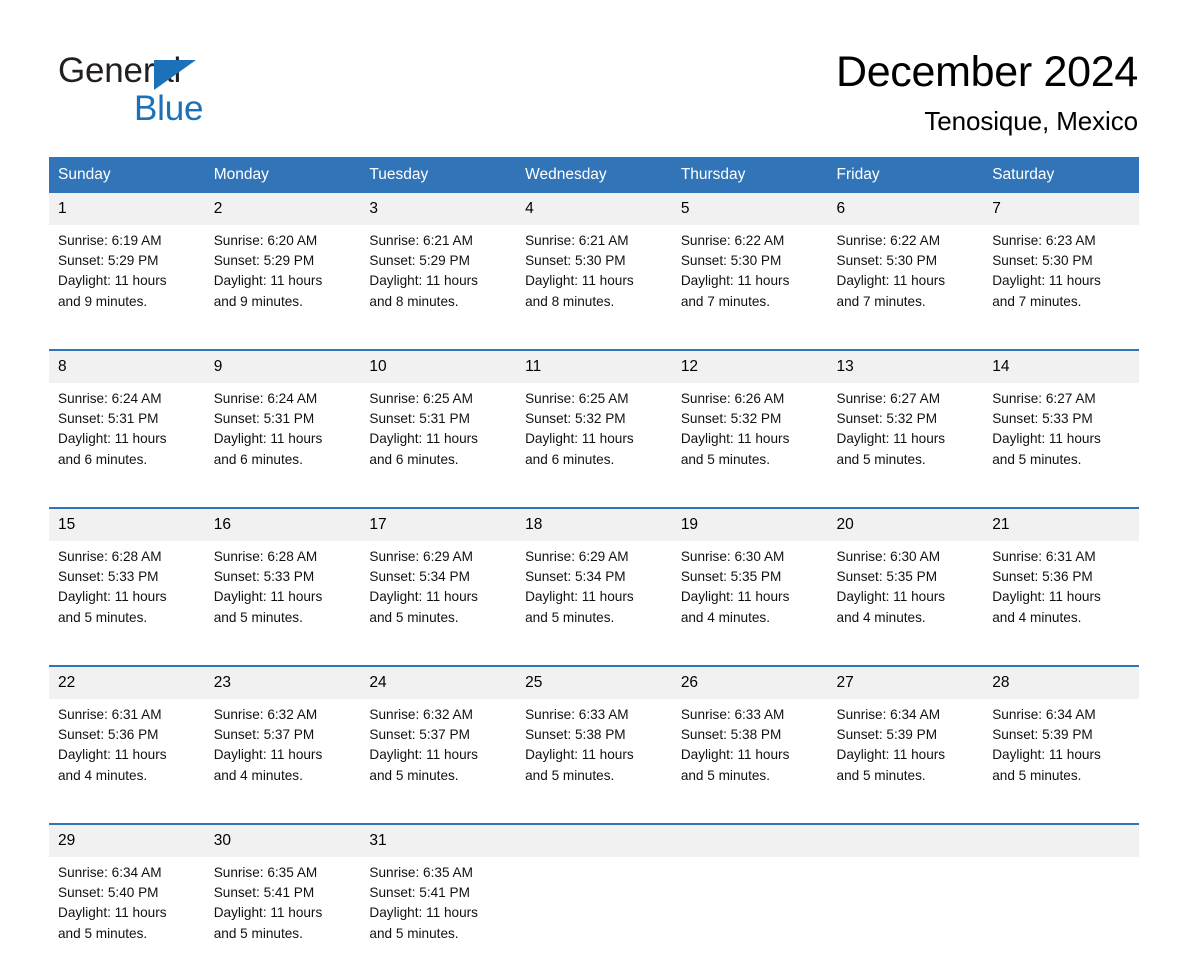 The width and height of the screenshot is (1188, 969). Describe the element at coordinates (282, 367) in the screenshot. I see `day-number: 9` at that location.